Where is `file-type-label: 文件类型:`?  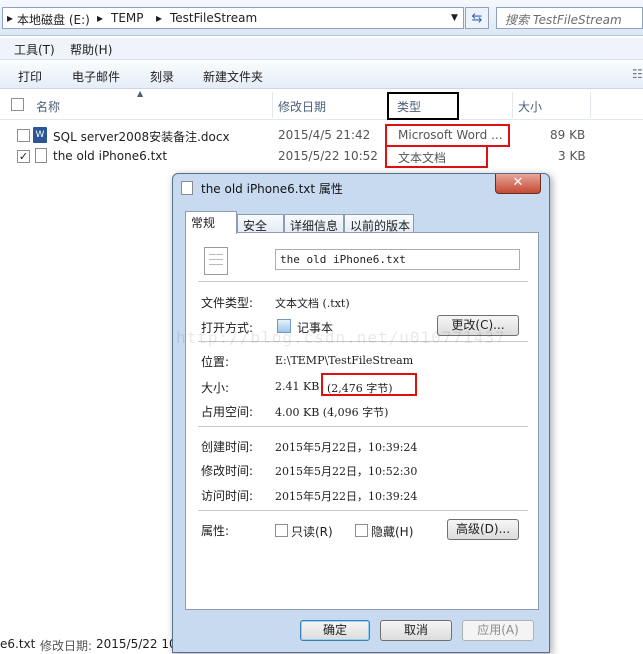 file-type-label: 文件类型: is located at coordinates (227, 303).